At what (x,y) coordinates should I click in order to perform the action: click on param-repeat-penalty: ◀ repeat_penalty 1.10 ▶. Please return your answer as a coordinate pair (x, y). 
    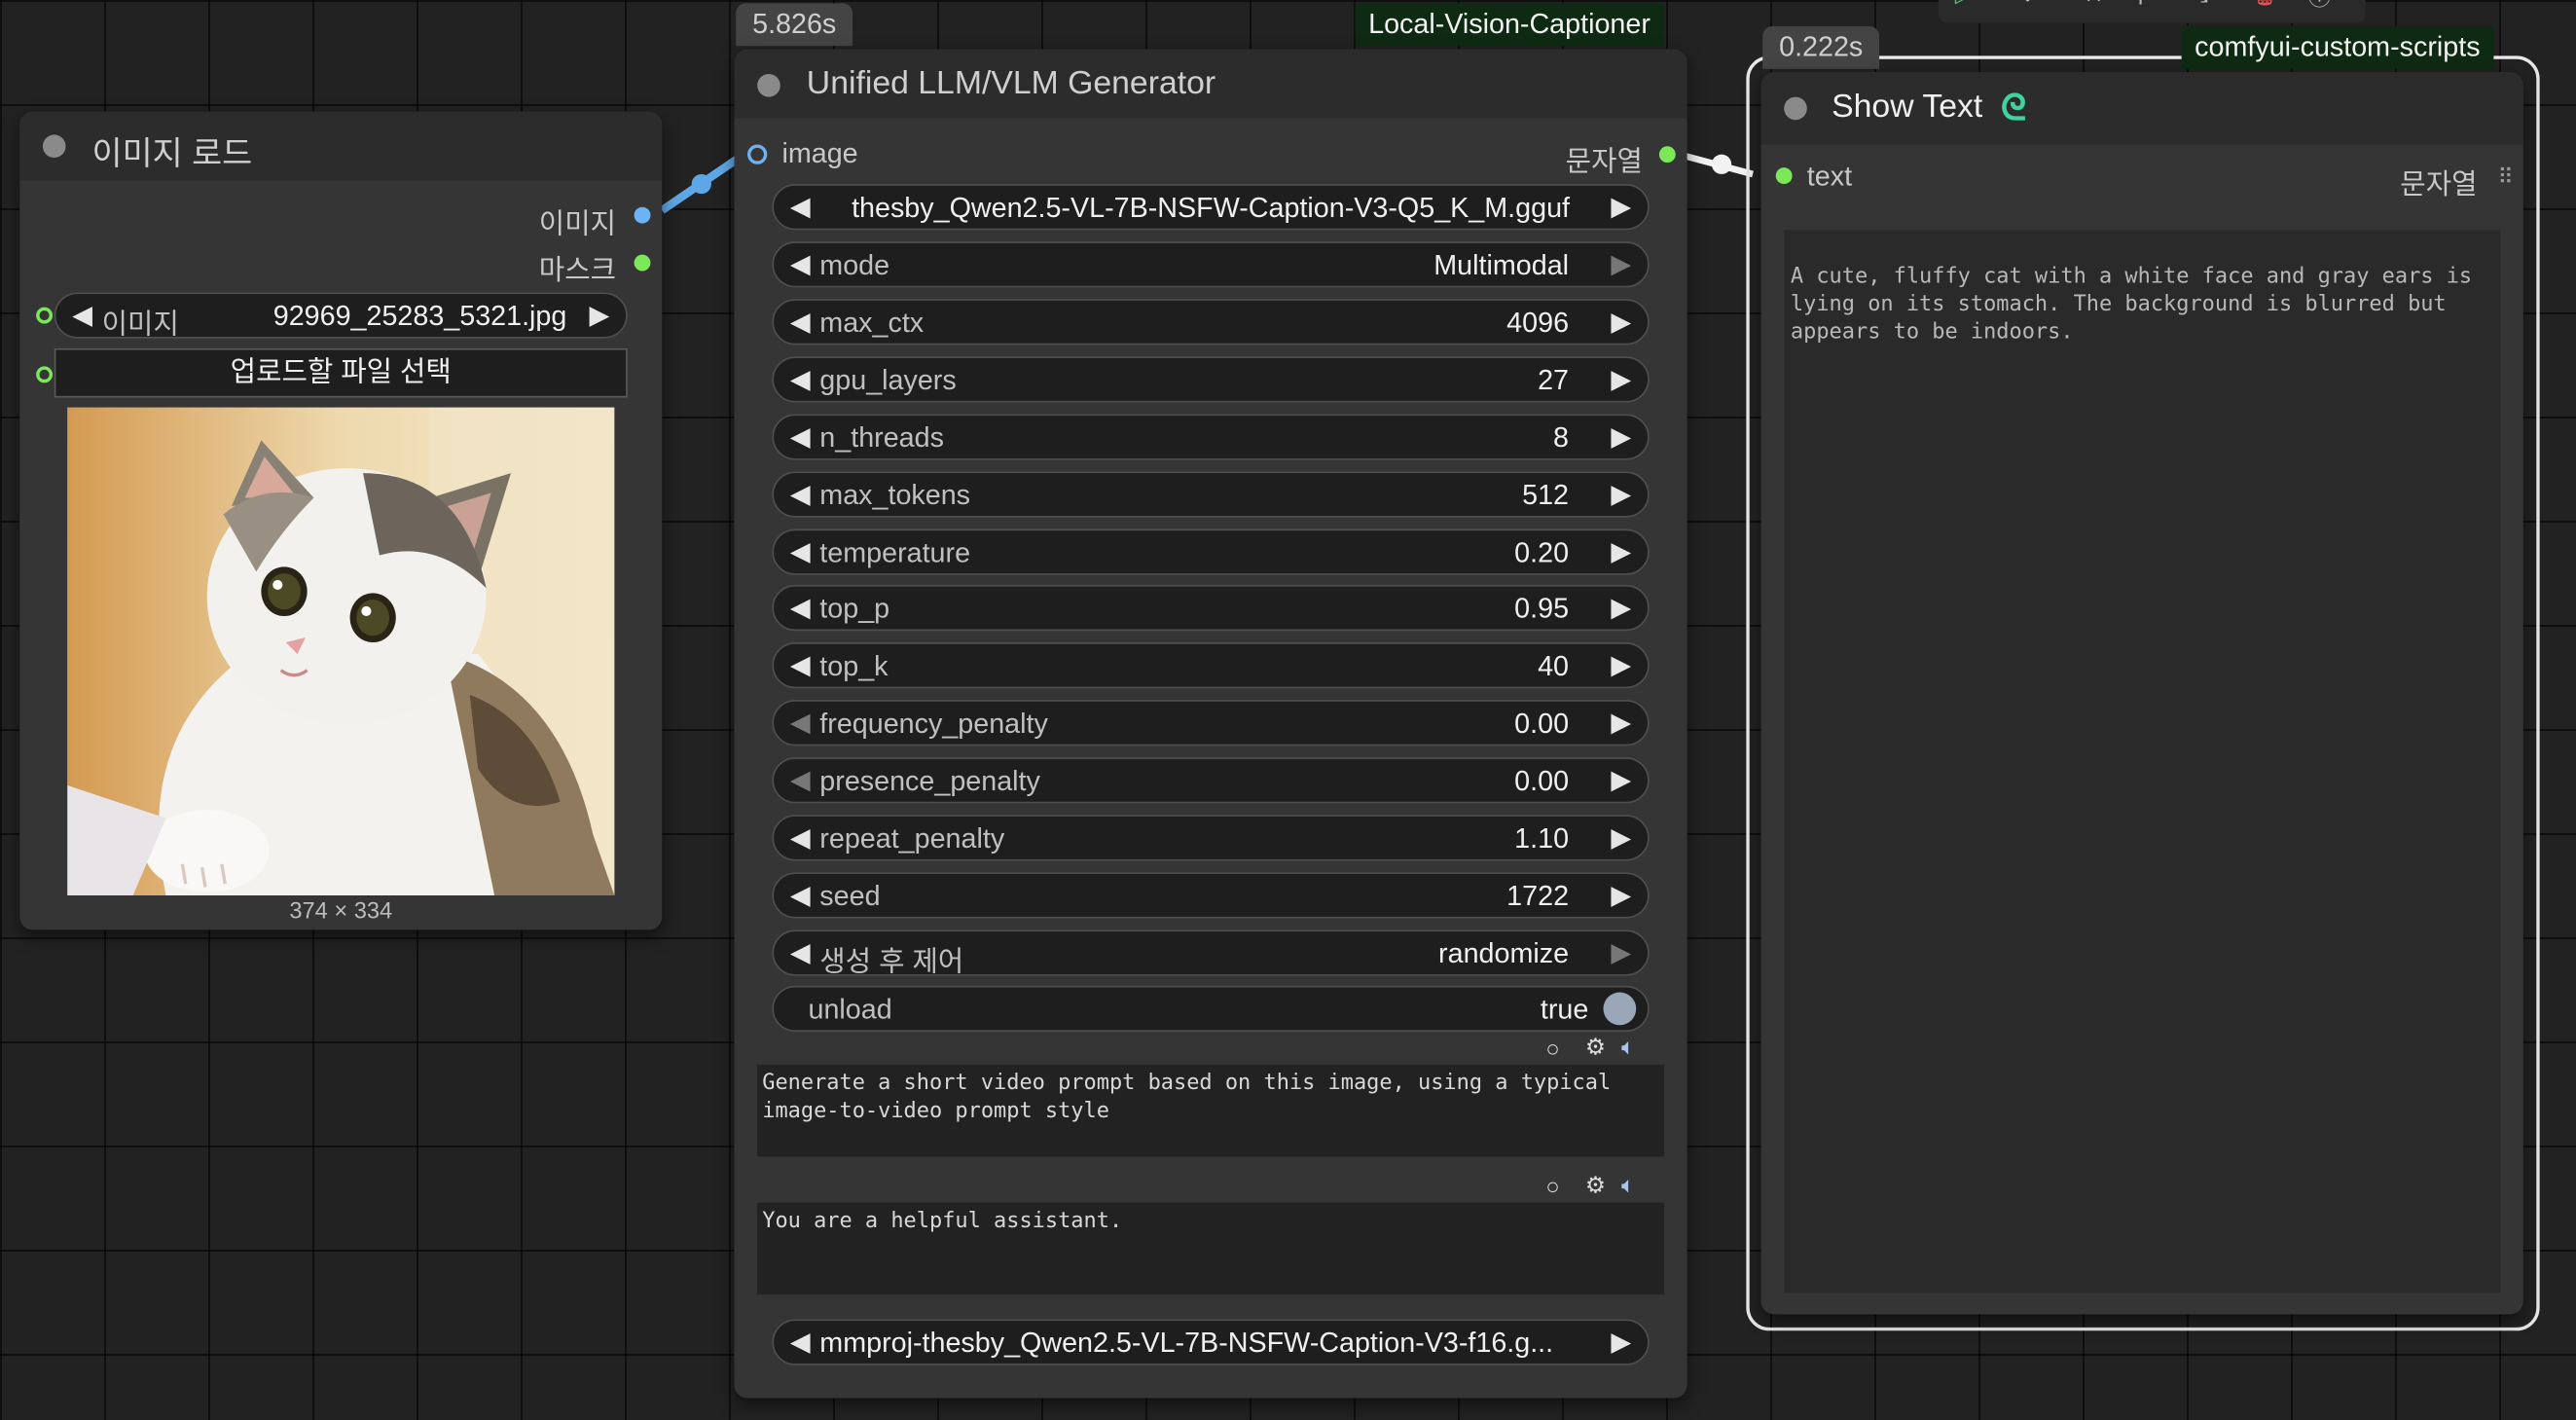
    Looking at the image, I should click on (1211, 838).